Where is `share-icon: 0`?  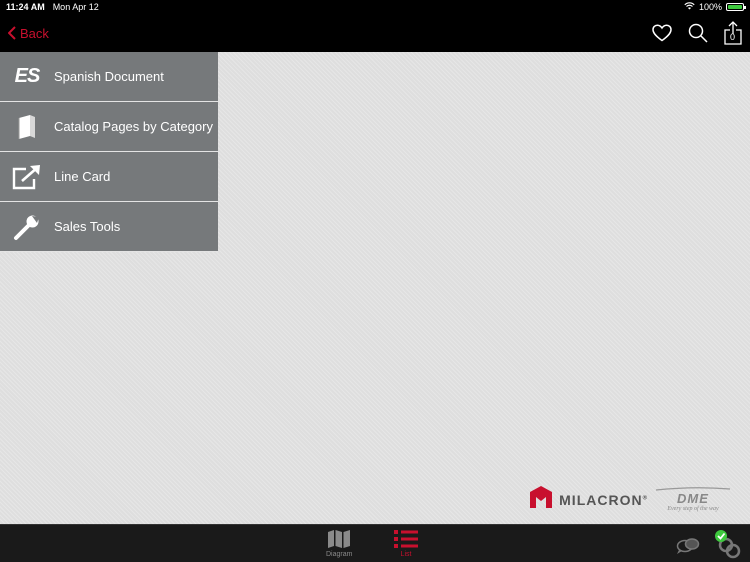 share-icon: 0 is located at coordinates (733, 33).